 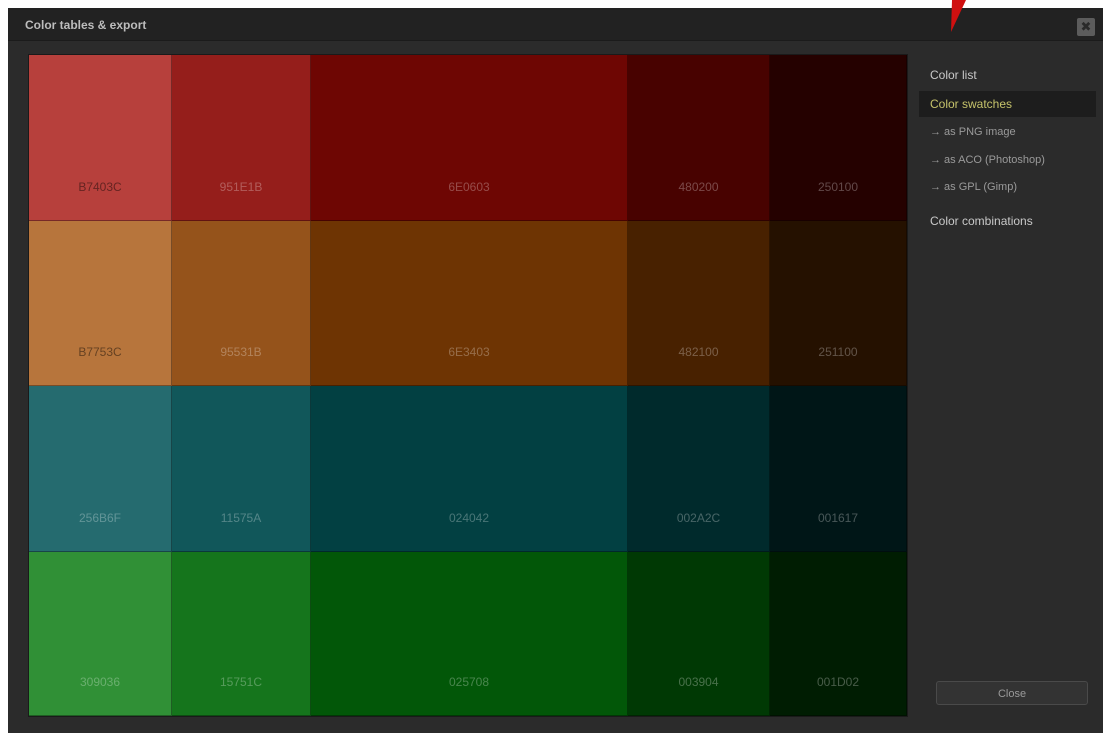 I want to click on color-swatch: 024042, so click(x=469, y=469).